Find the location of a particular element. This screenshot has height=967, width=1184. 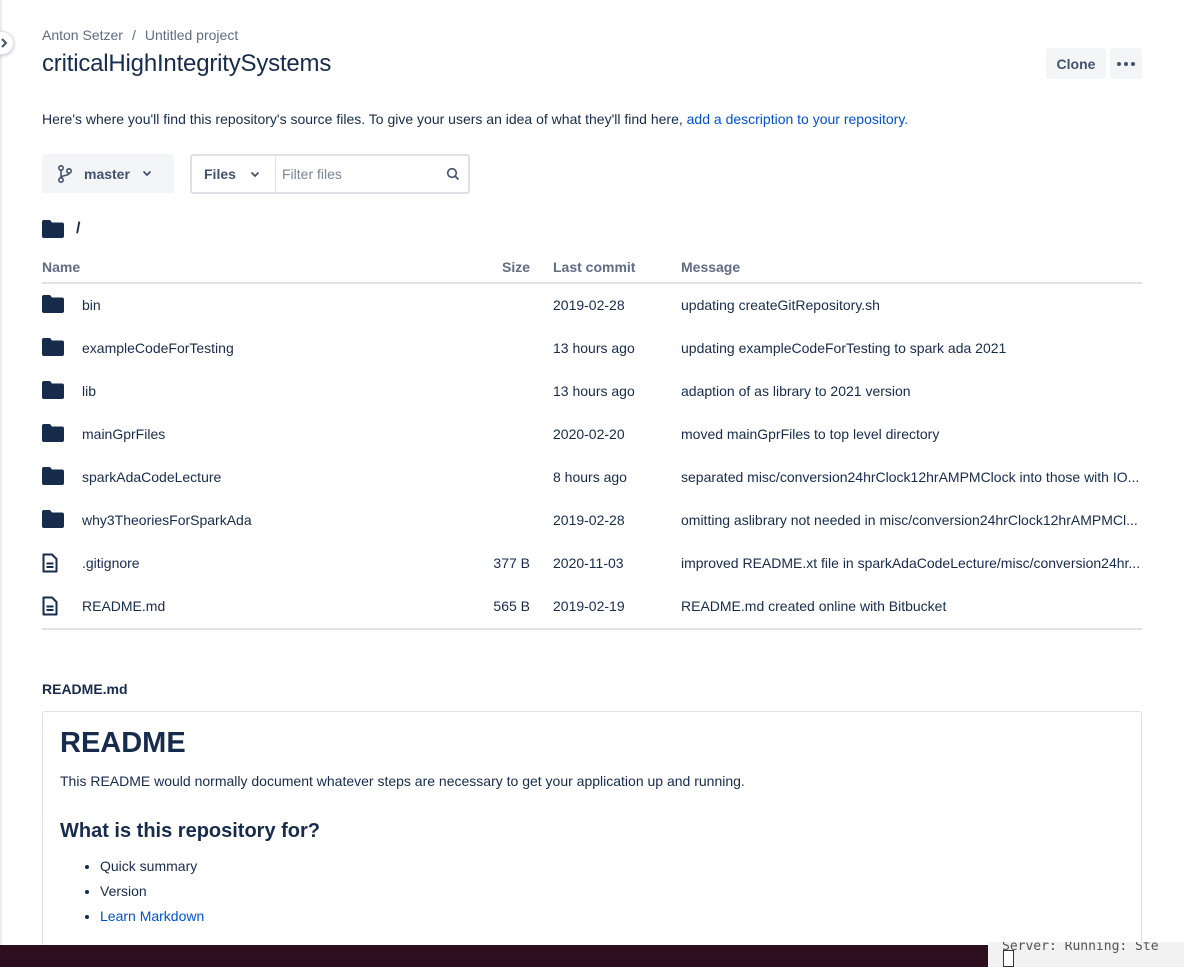

sidebar-rail is located at coordinates (1, 472).